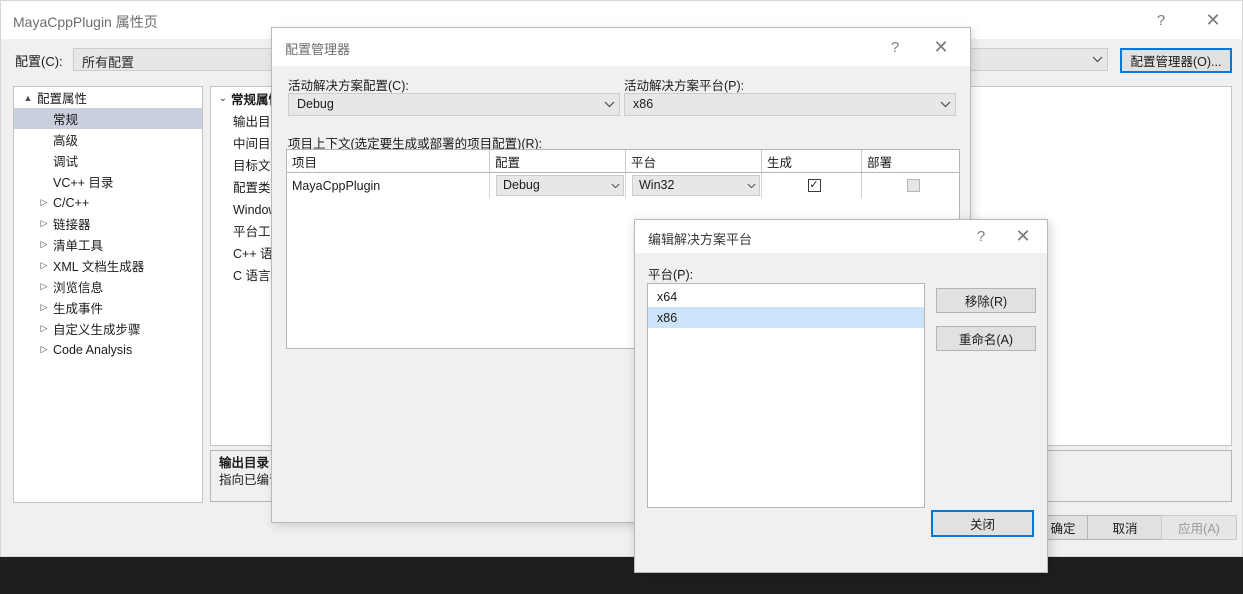 This screenshot has height=594, width=1243. I want to click on table-header-row: 项目 配置 平台 生成 部署, so click(623, 161).